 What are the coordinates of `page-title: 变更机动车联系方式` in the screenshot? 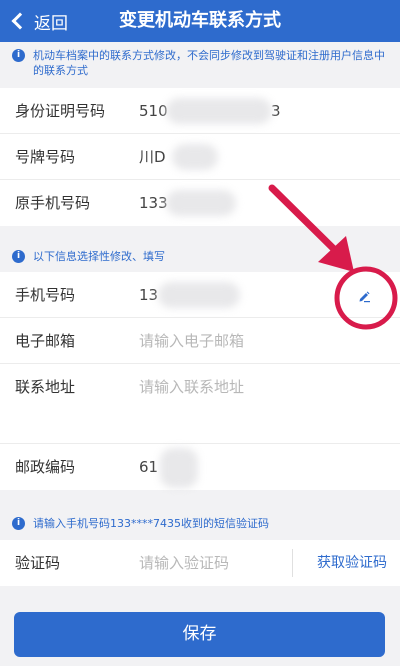 It's located at (200, 20).